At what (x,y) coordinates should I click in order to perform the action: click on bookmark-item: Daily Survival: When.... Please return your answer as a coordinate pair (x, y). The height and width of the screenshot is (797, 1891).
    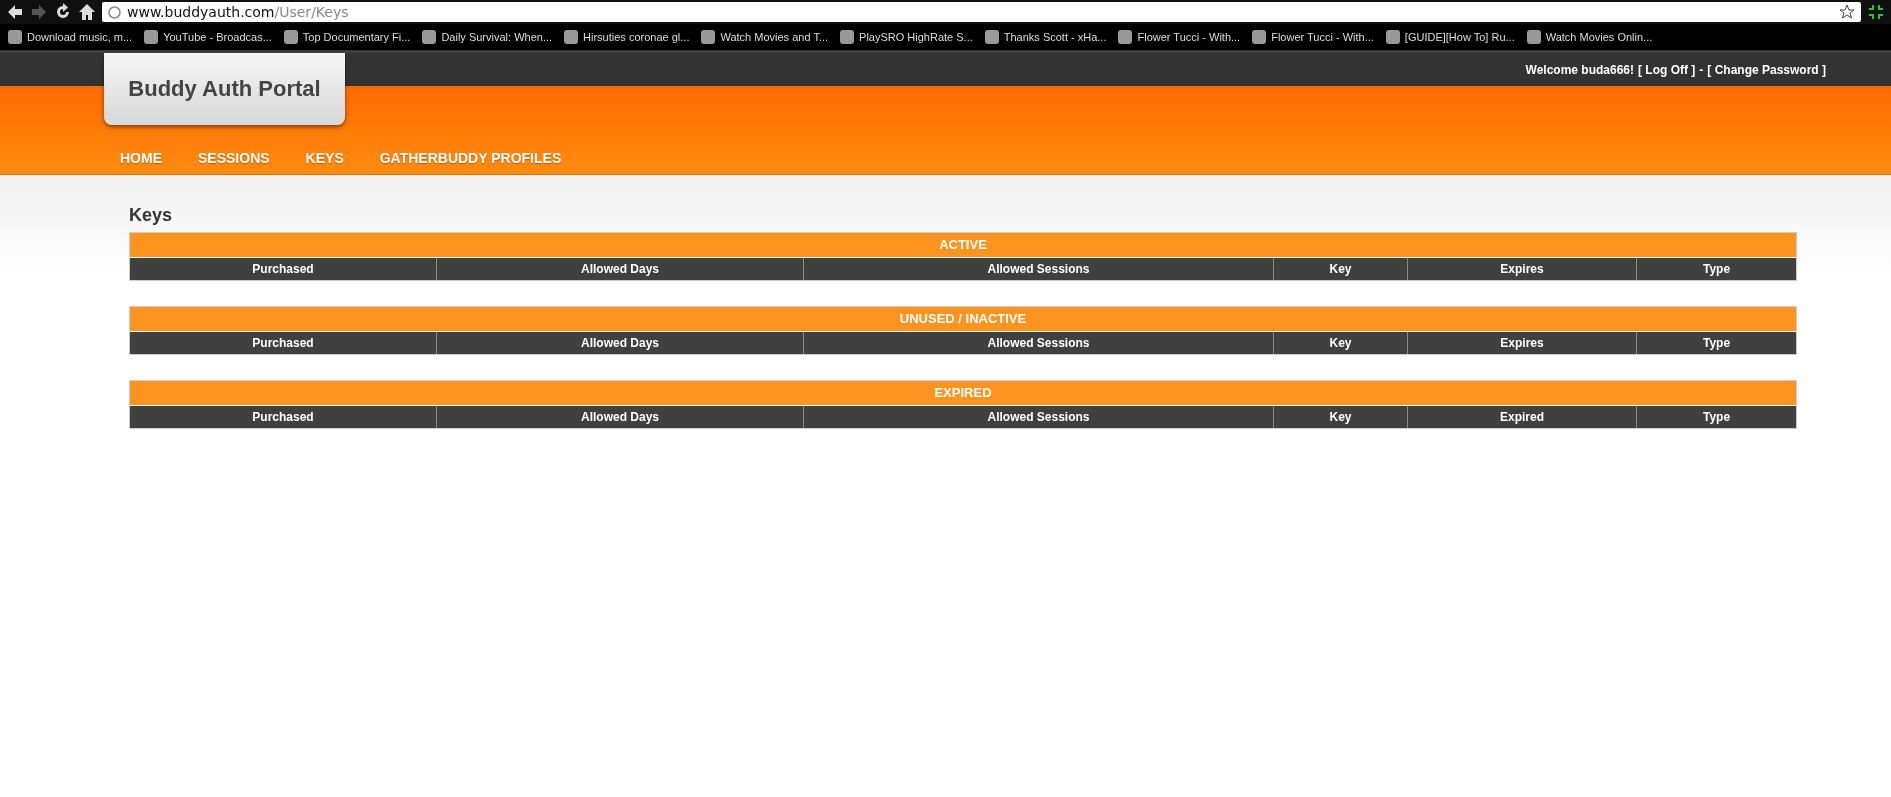
    Looking at the image, I should click on (487, 37).